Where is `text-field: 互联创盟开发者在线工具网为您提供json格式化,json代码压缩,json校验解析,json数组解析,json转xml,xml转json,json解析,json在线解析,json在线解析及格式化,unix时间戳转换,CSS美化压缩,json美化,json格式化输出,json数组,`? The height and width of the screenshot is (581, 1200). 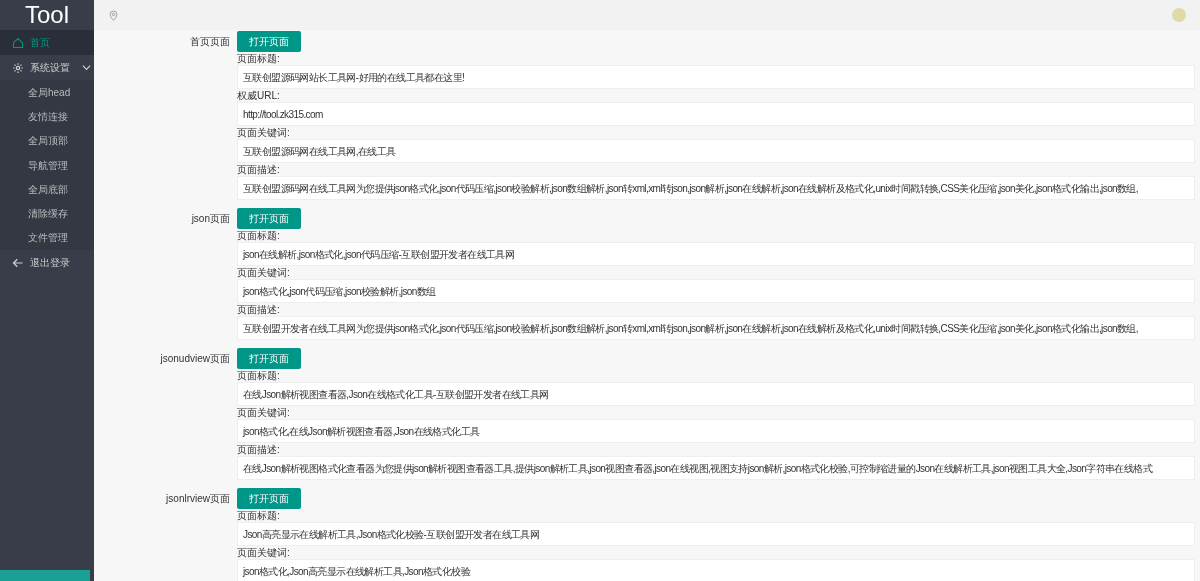 text-field: 互联创盟开发者在线工具网为您提供json格式化,json代码压缩,json校验解析,json数组解析,json转xml,xml转json,json解析,json在线解析,json在线解析及格式化,unix时间戳转换,CSS美化压缩,json美化,json格式化输出,json数组, is located at coordinates (716, 328).